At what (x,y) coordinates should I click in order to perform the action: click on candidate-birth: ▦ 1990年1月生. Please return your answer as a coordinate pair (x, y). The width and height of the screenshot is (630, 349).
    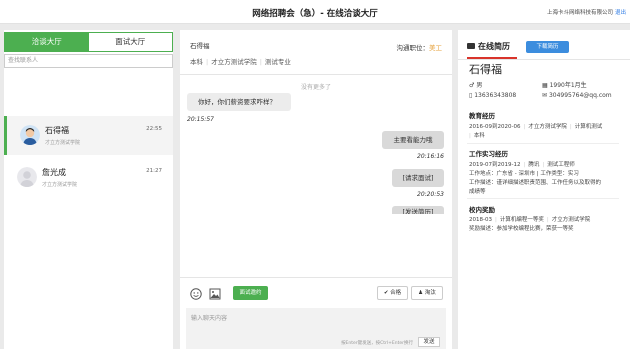
    Looking at the image, I should click on (564, 84).